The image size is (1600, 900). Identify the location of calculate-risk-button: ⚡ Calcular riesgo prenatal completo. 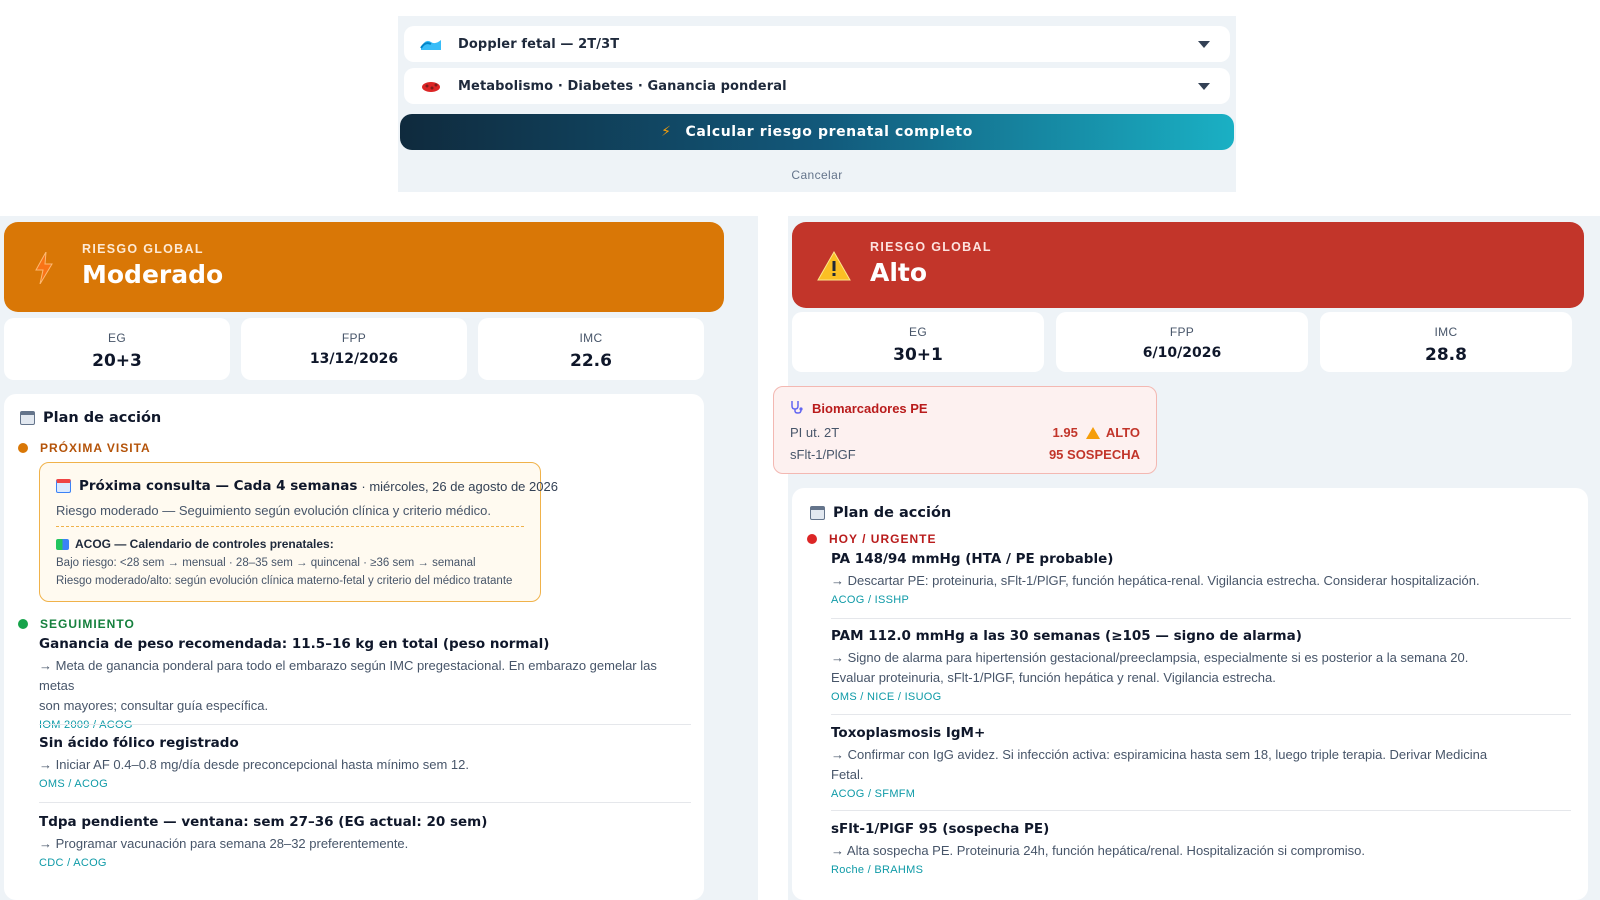
(817, 132).